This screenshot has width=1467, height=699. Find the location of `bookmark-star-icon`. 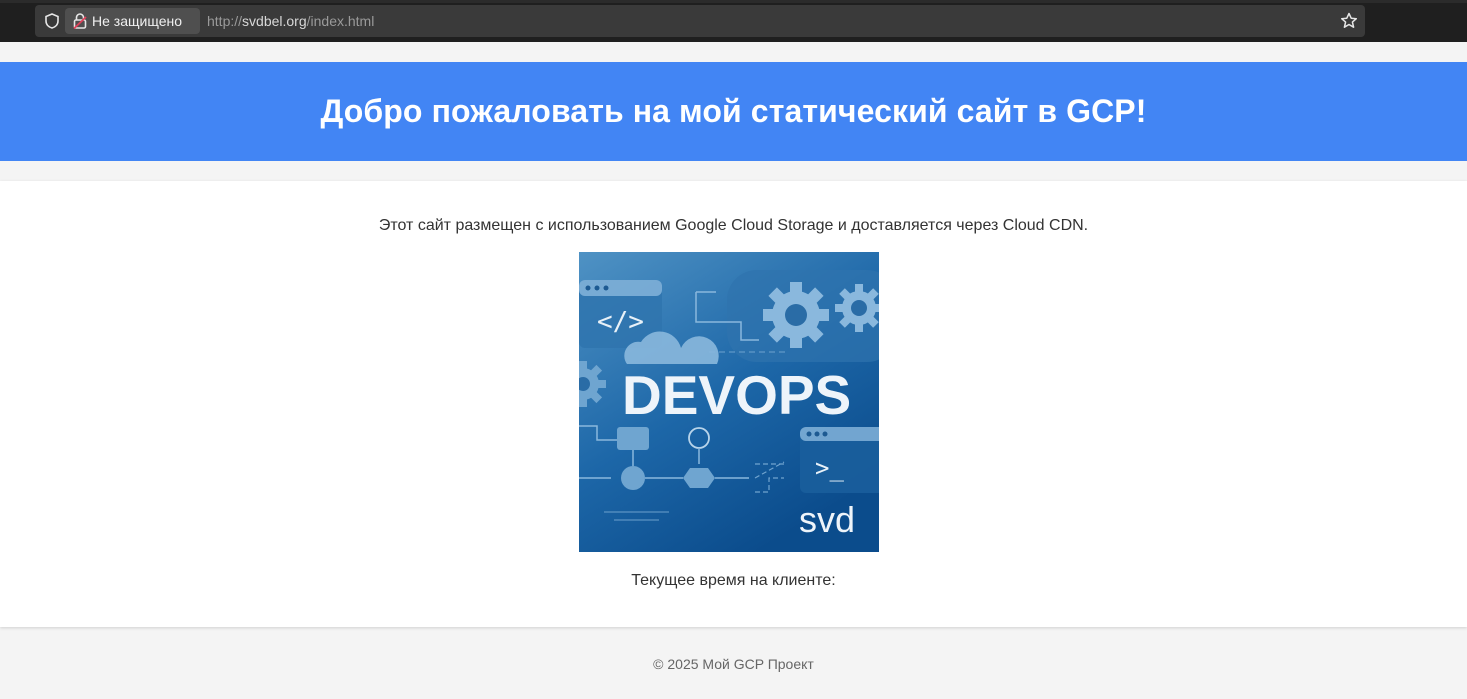

bookmark-star-icon is located at coordinates (1349, 21).